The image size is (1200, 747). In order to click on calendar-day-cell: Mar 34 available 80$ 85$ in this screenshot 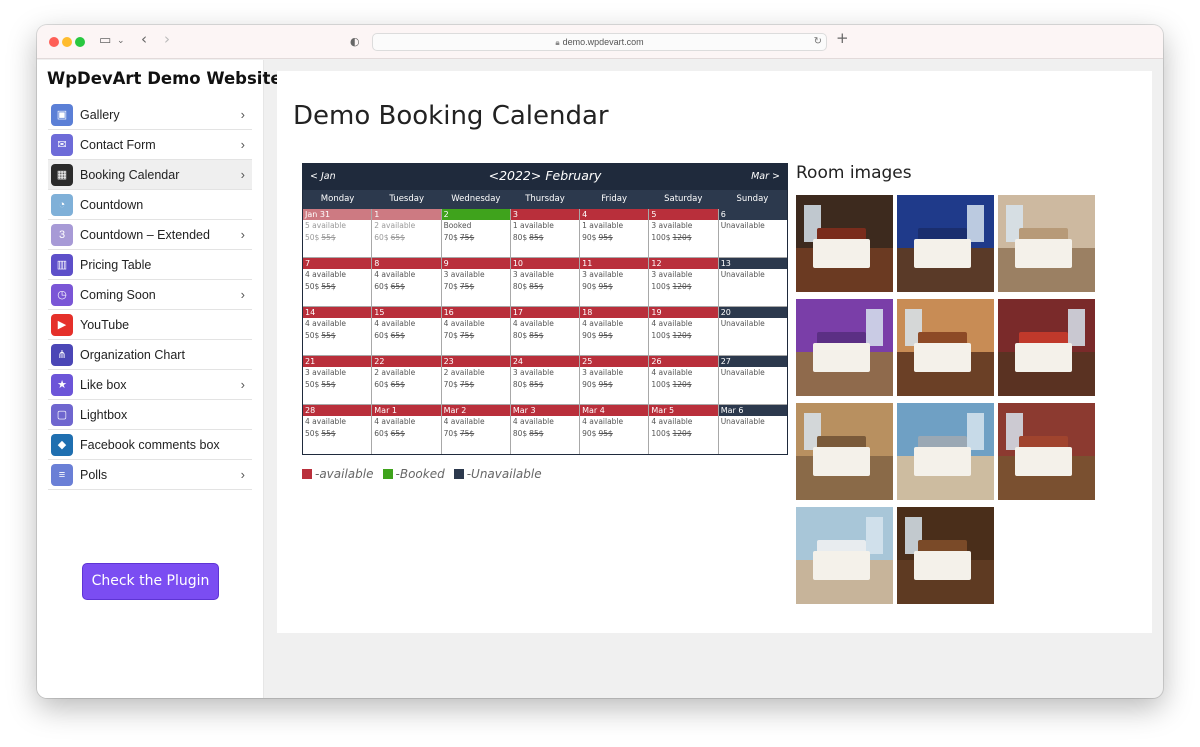, I will do `click(545, 429)`.